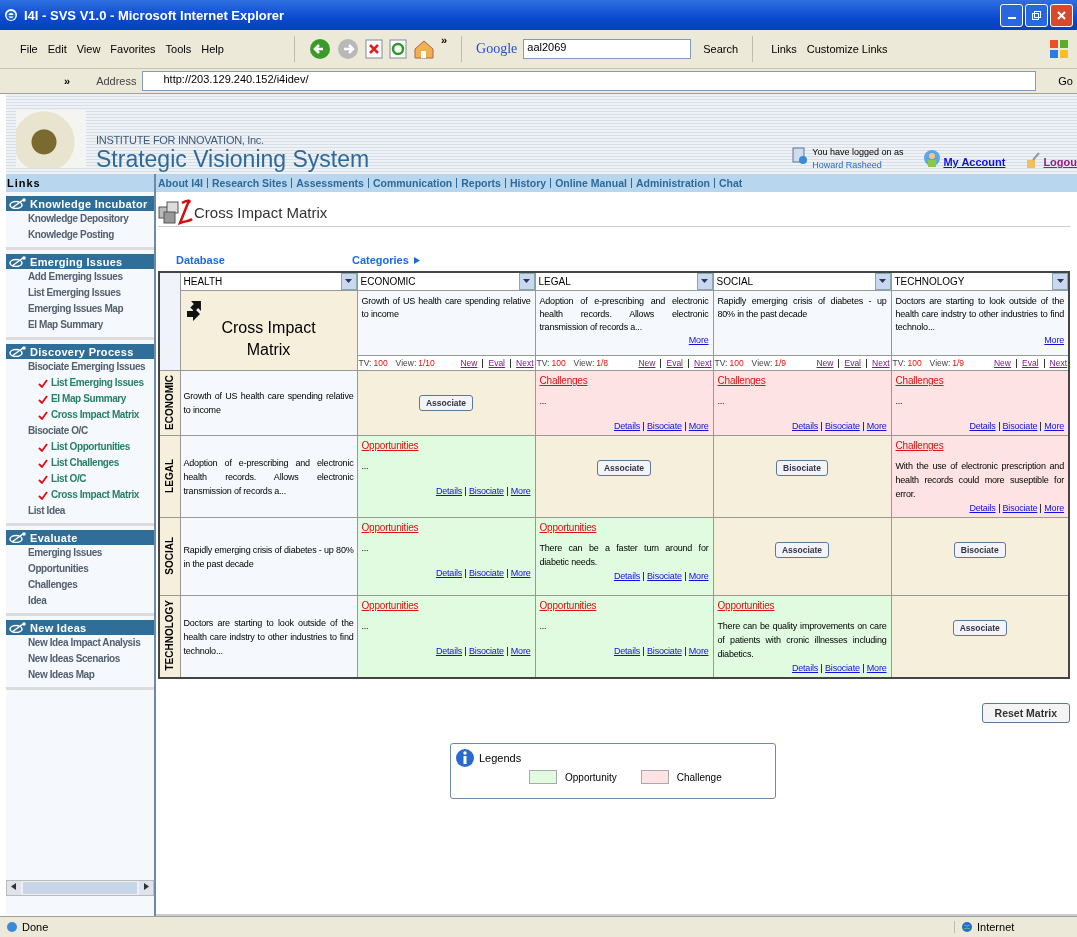 The height and width of the screenshot is (937, 1077). What do you see at coordinates (80, 675) in the screenshot?
I see `sidebar-link: New Ideas Map` at bounding box center [80, 675].